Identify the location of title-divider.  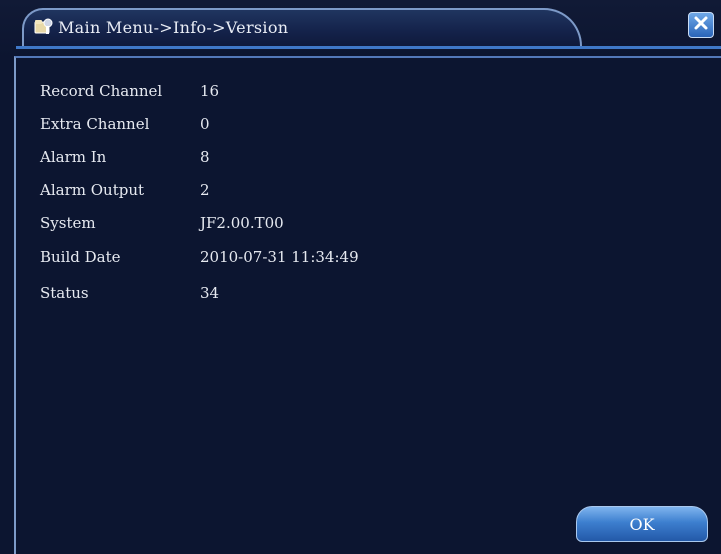
(368, 47).